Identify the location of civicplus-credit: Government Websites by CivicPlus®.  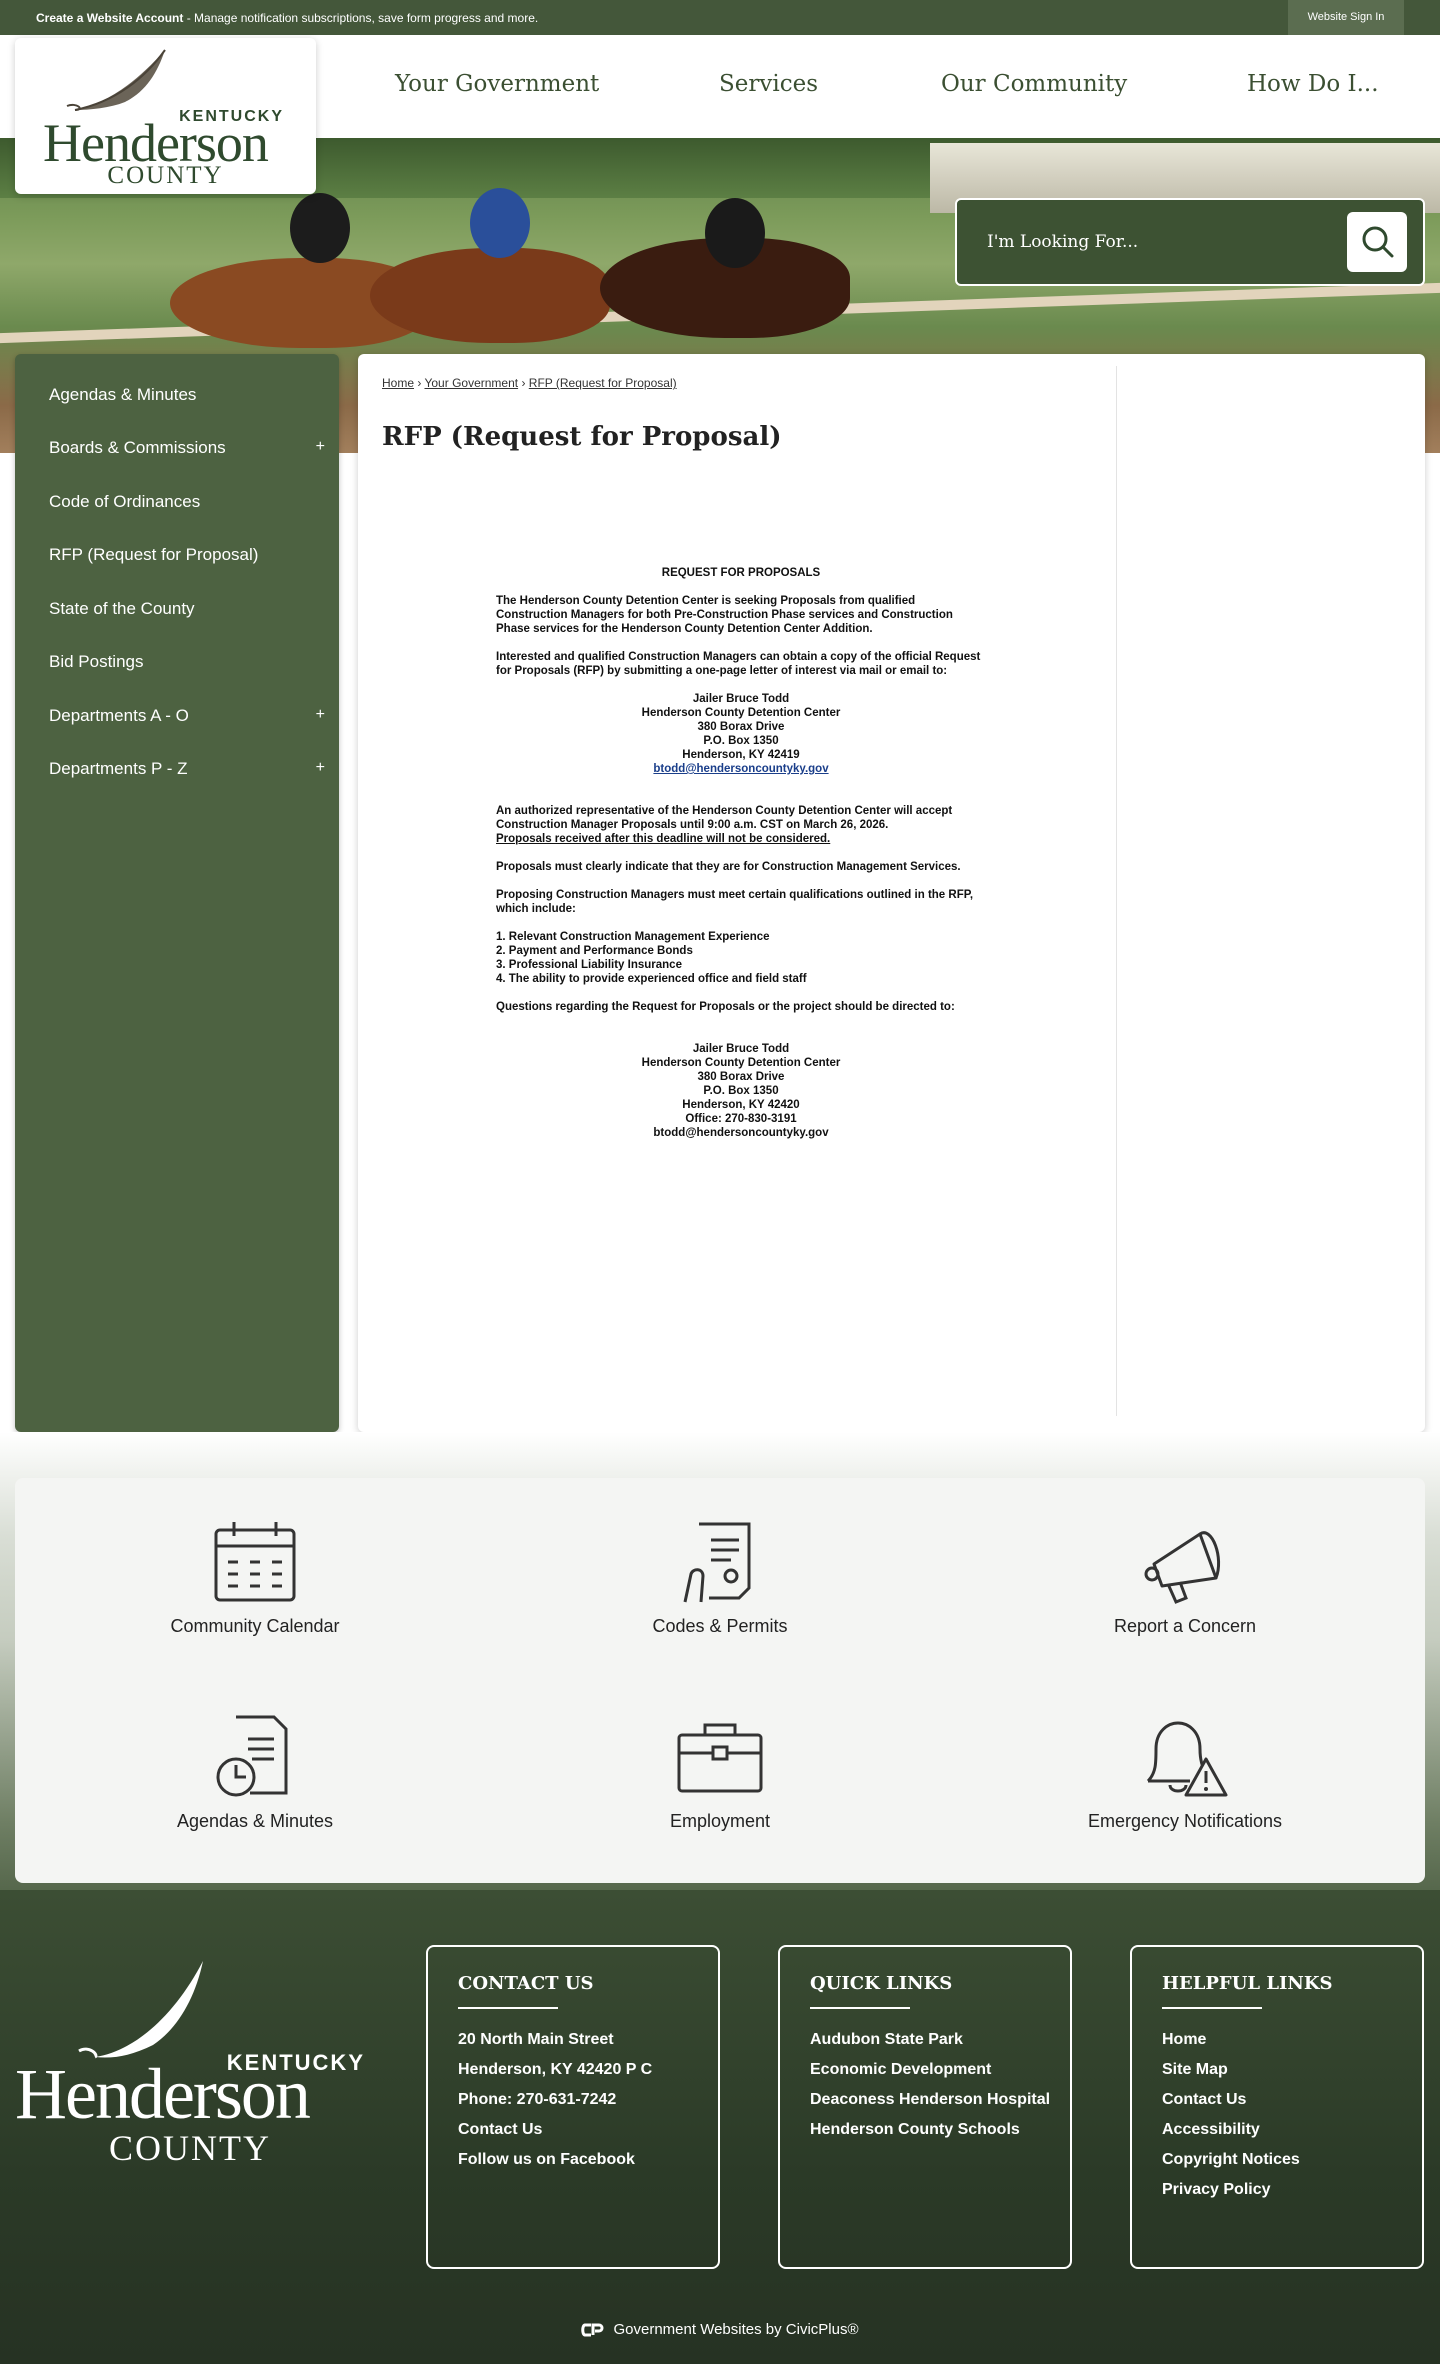
(720, 2329).